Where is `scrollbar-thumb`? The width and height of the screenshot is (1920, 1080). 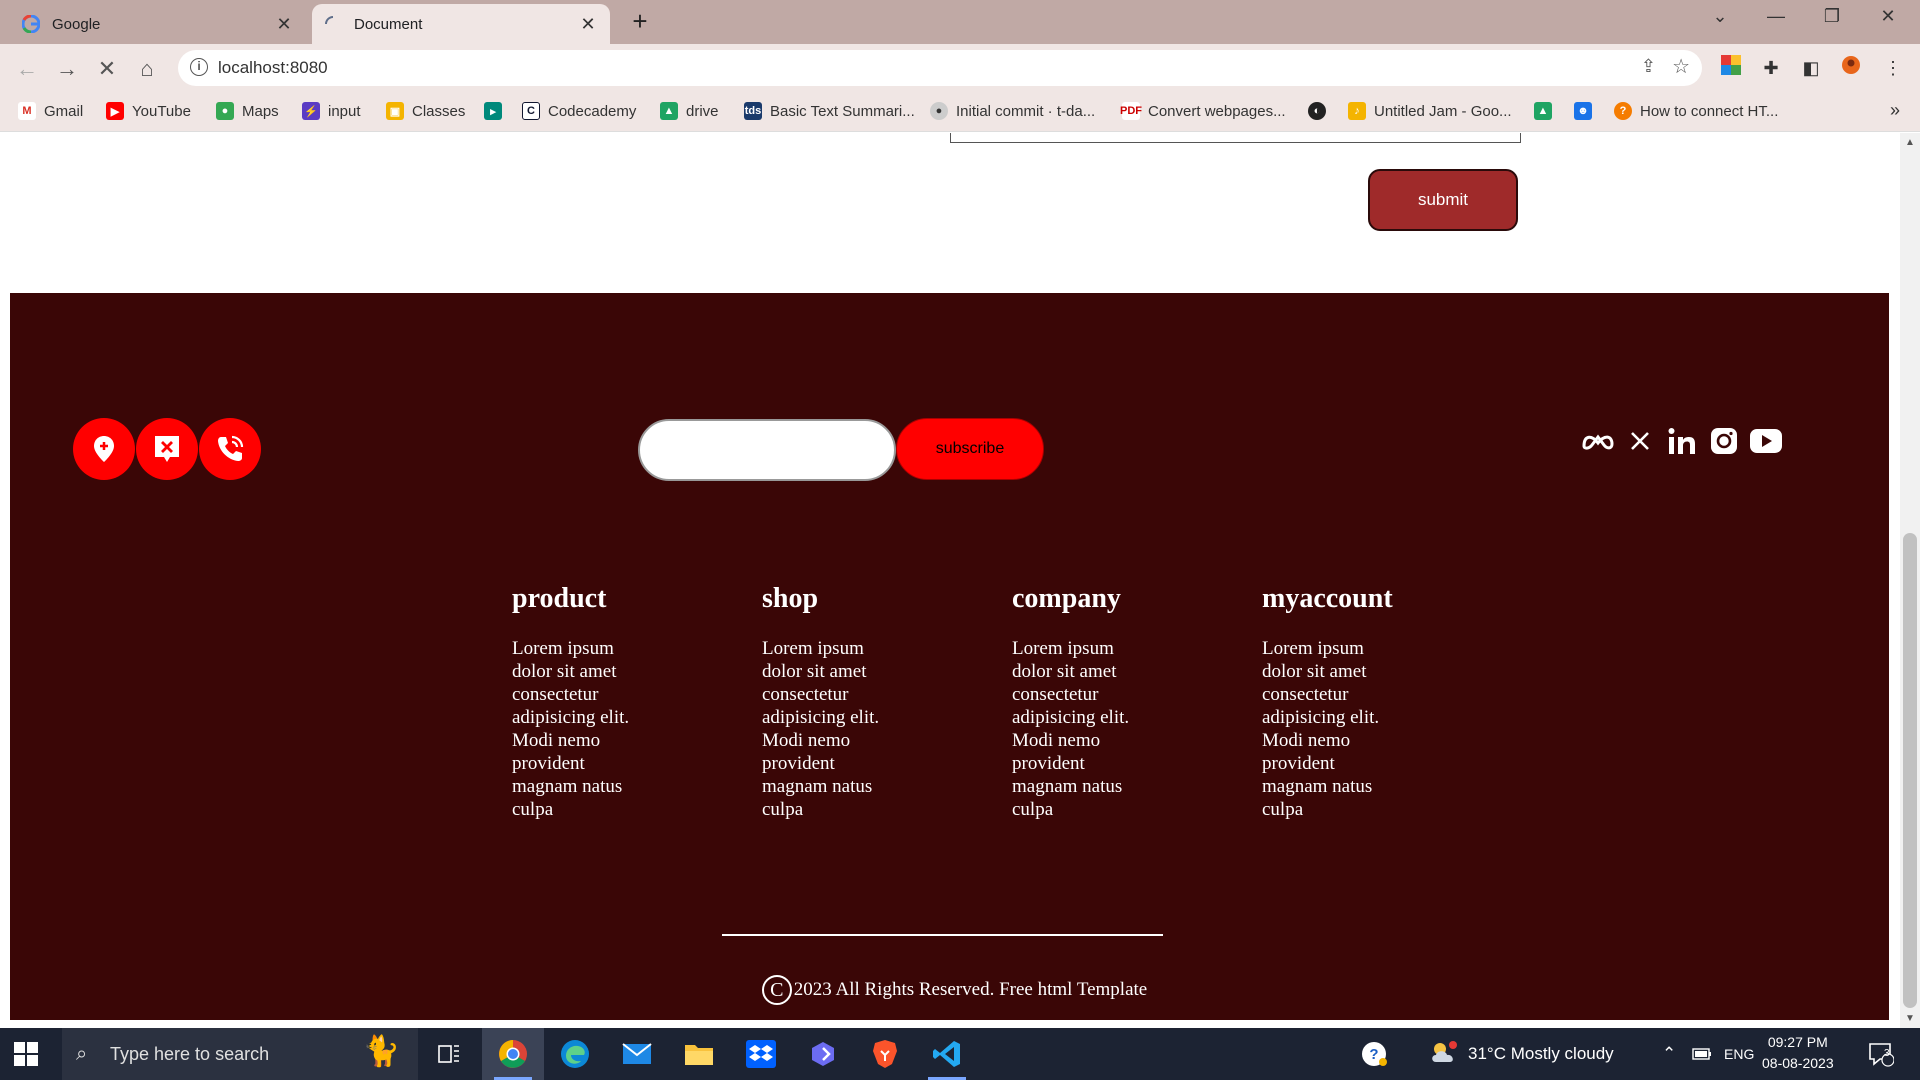
scrollbar-thumb is located at coordinates (1910, 770).